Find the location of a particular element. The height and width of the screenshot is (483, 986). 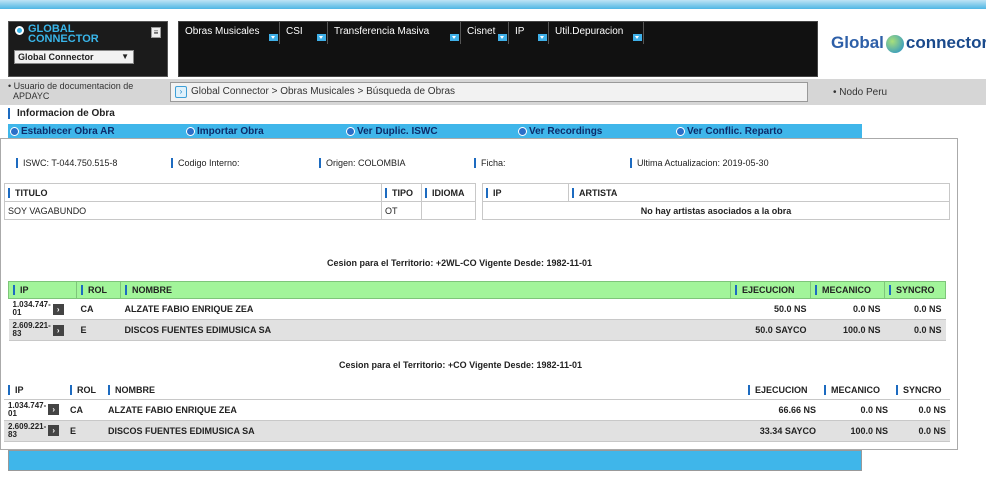

bottom-bar is located at coordinates (435, 460).